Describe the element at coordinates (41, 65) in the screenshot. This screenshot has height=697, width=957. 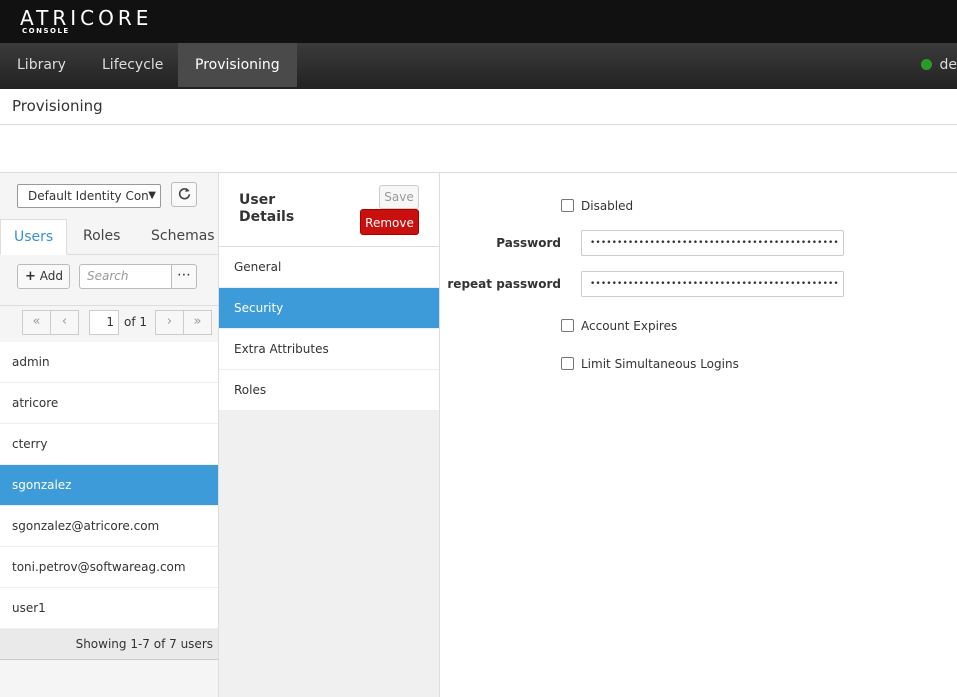
I see `nav-library: Library` at that location.